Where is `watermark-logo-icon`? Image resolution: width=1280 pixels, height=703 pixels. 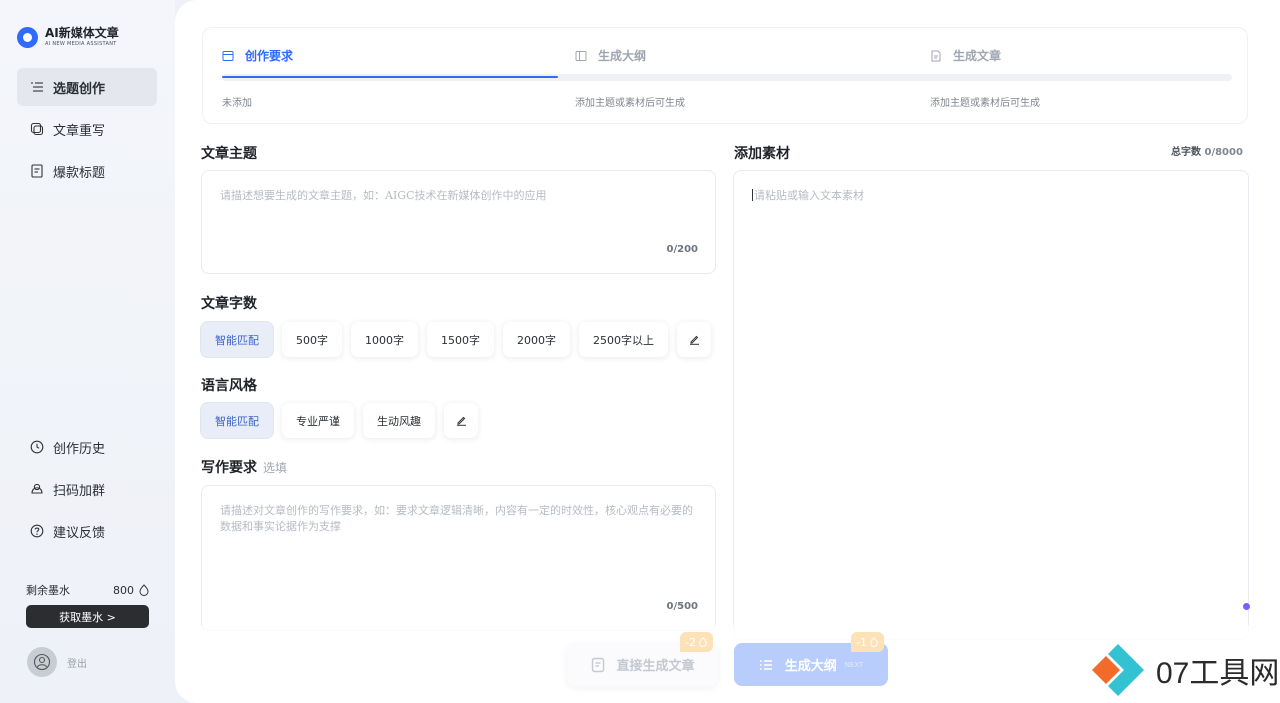
watermark-logo-icon is located at coordinates (1118, 670).